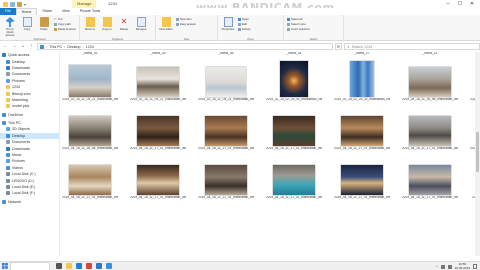 The height and width of the screenshot is (270, 480). I want to click on recent-locations-button: ⌄, so click(23, 46).